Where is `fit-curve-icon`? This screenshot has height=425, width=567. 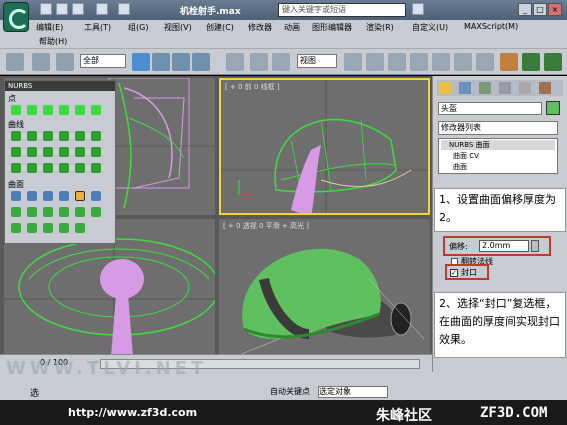
fit-curve-icon is located at coordinates (48, 136).